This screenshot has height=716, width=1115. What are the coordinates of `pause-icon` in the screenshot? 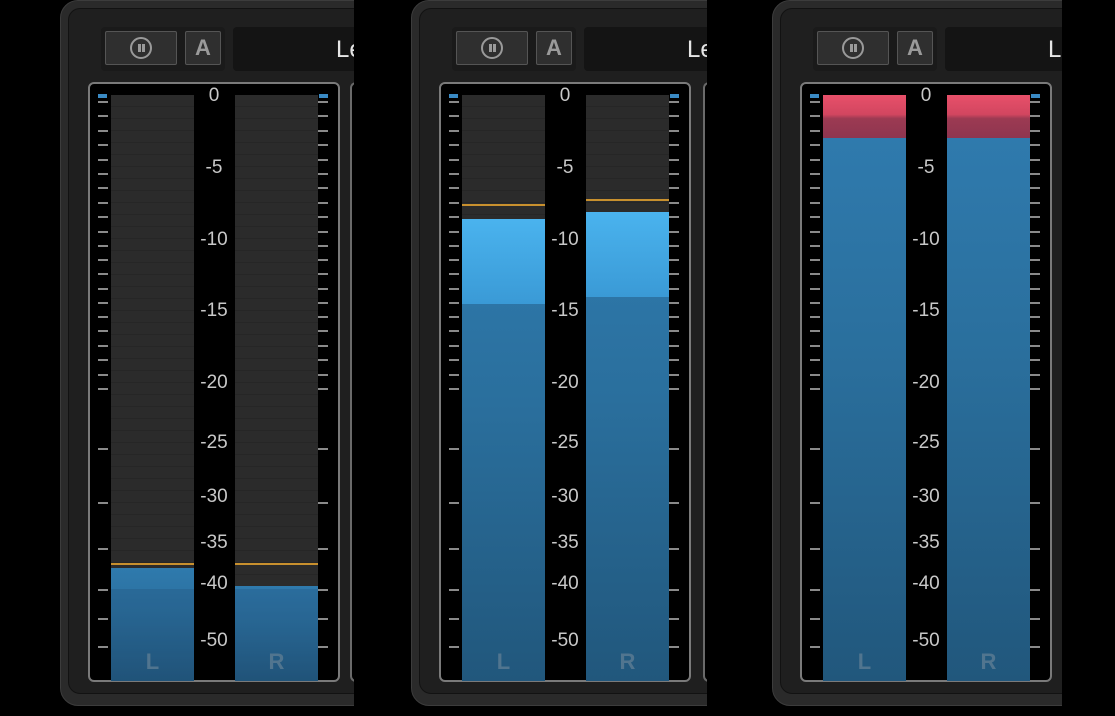 It's located at (141, 48).